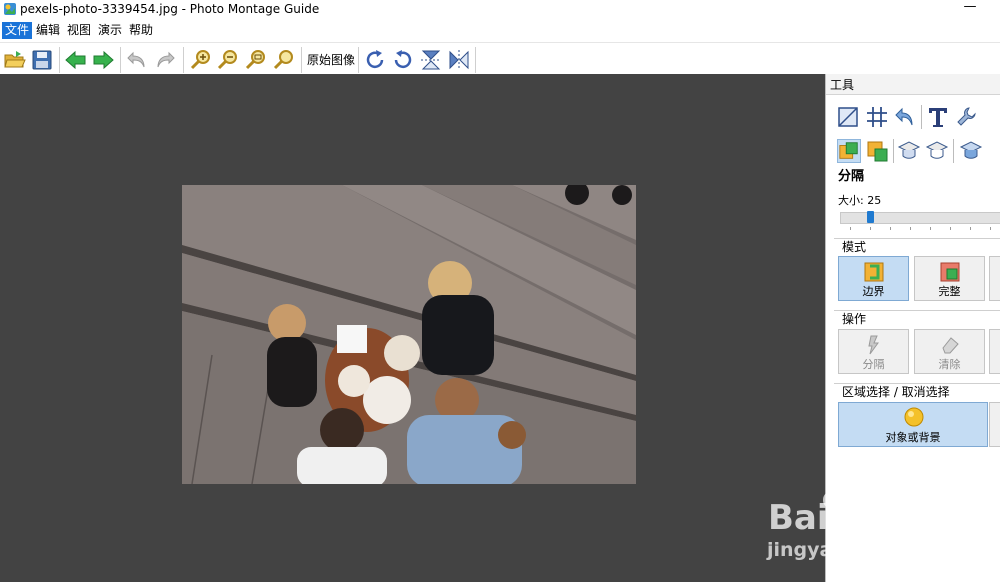 This screenshot has width=1000, height=582. I want to click on separation-tool-button, so click(849, 151).